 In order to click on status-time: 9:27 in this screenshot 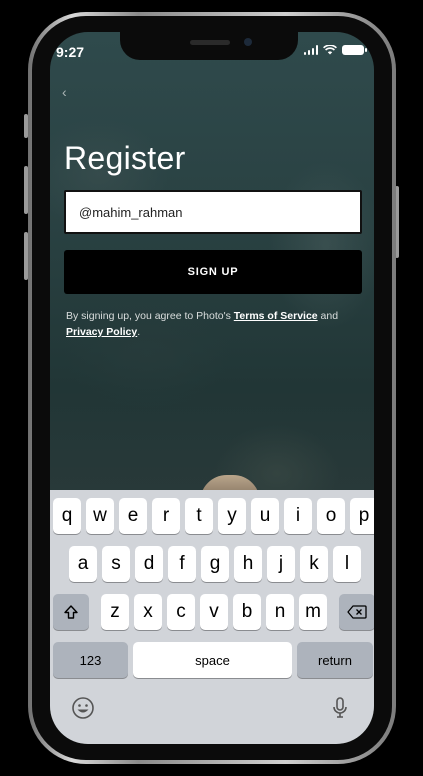, I will do `click(70, 52)`.